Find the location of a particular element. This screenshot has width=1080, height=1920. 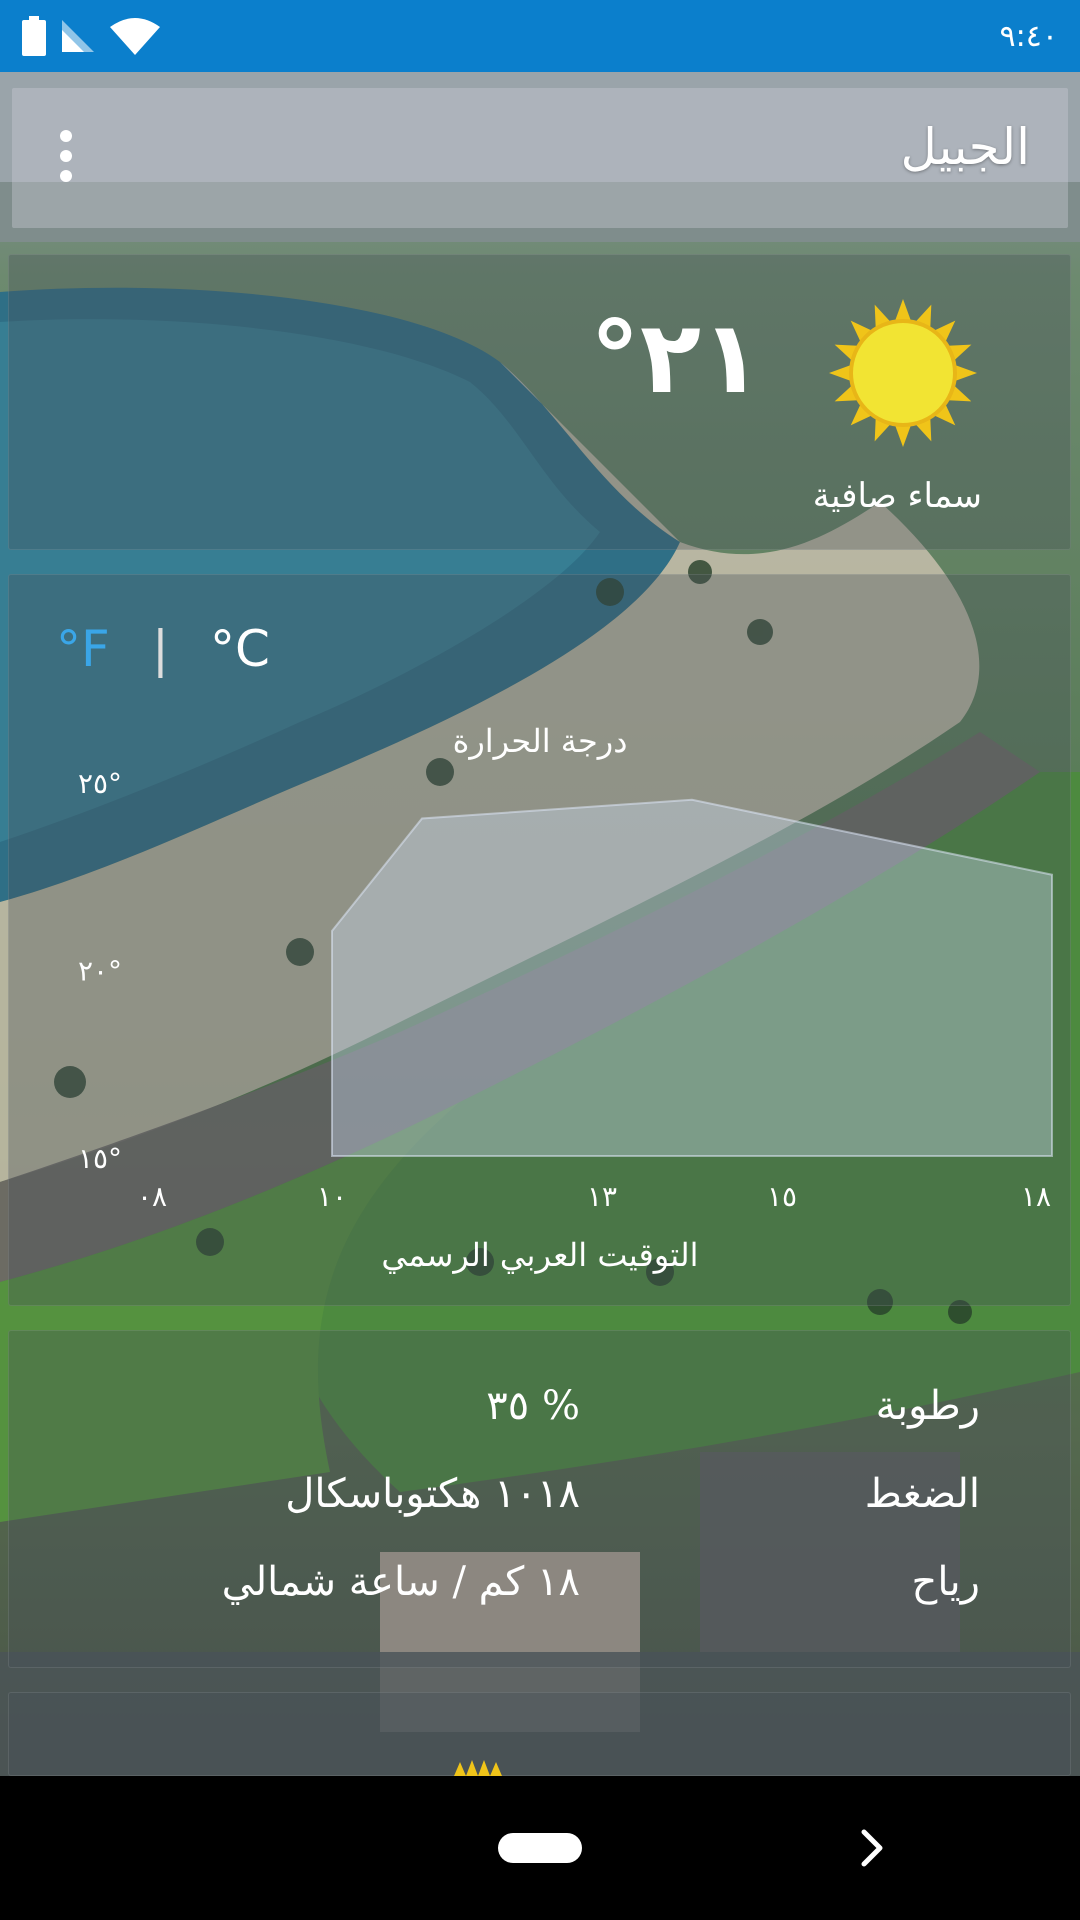

temperature-area-series is located at coordinates (692, 977).